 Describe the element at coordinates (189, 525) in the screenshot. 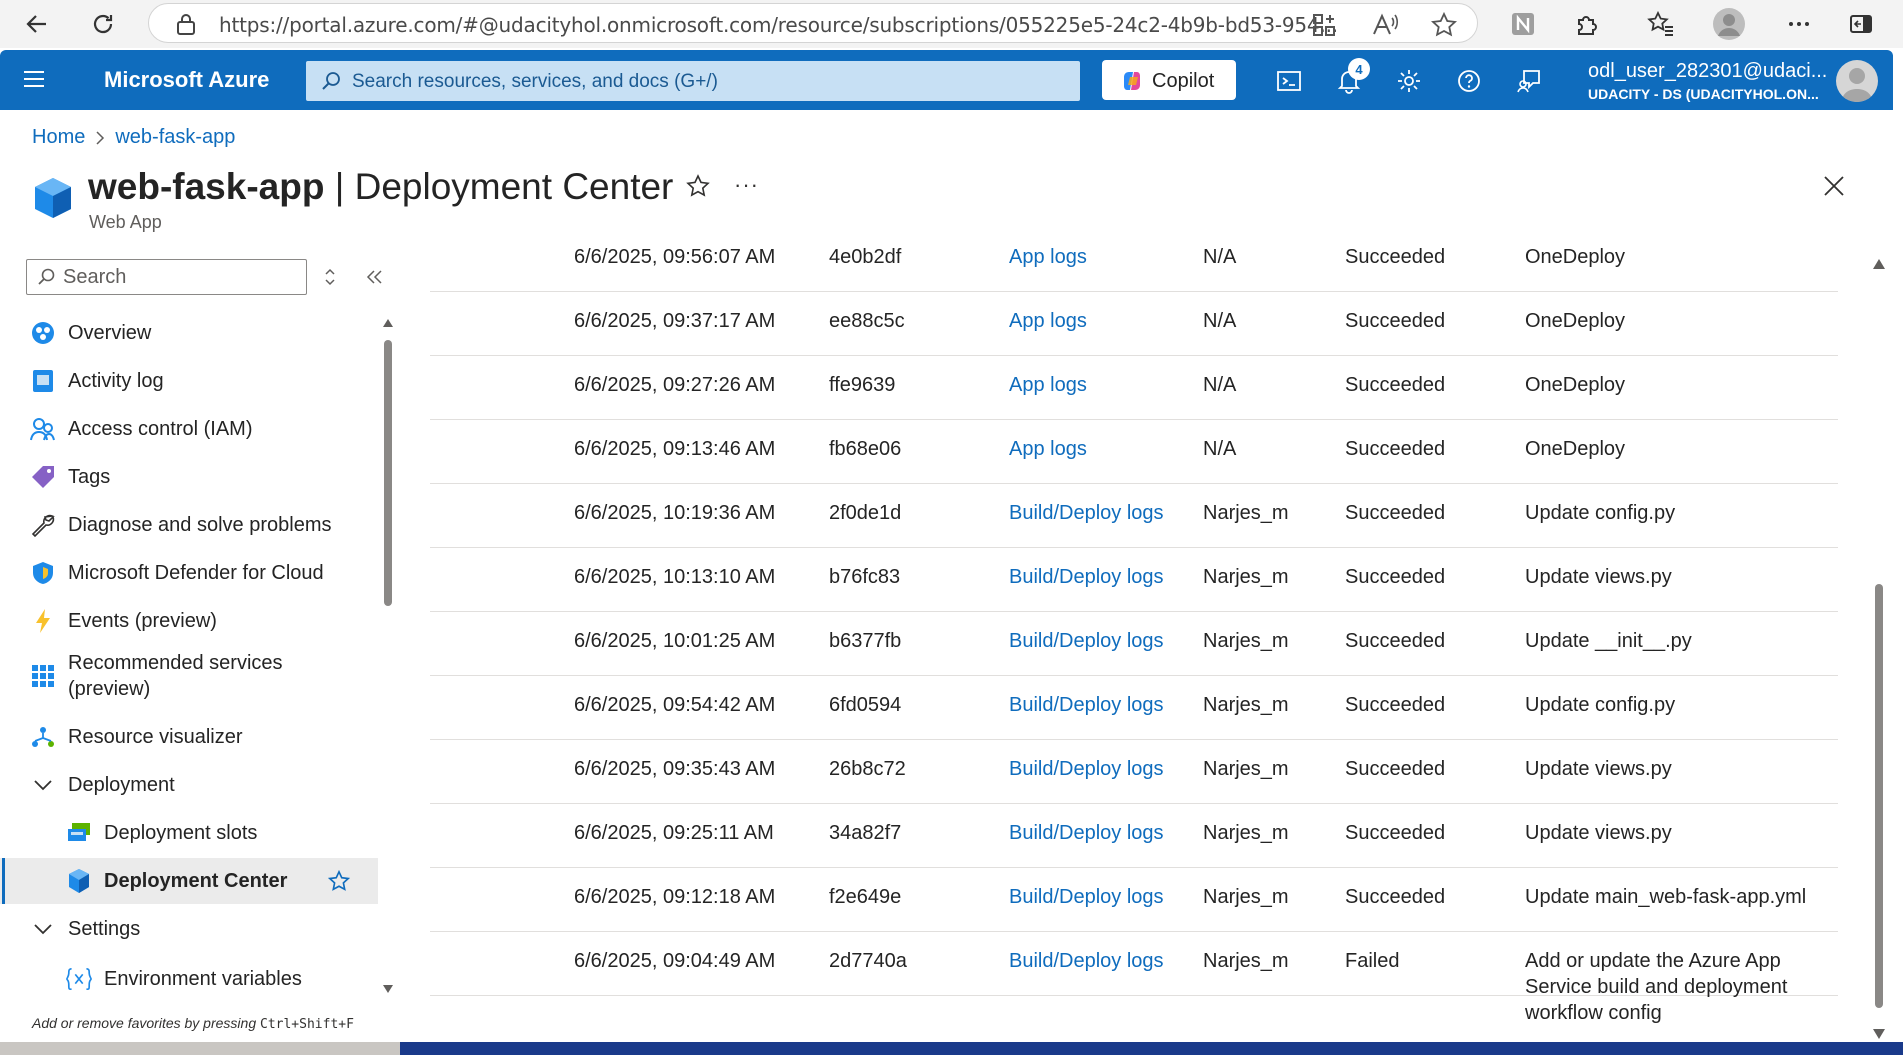

I see `sidebar-item-diagnose: Diagnose and solve problems` at that location.